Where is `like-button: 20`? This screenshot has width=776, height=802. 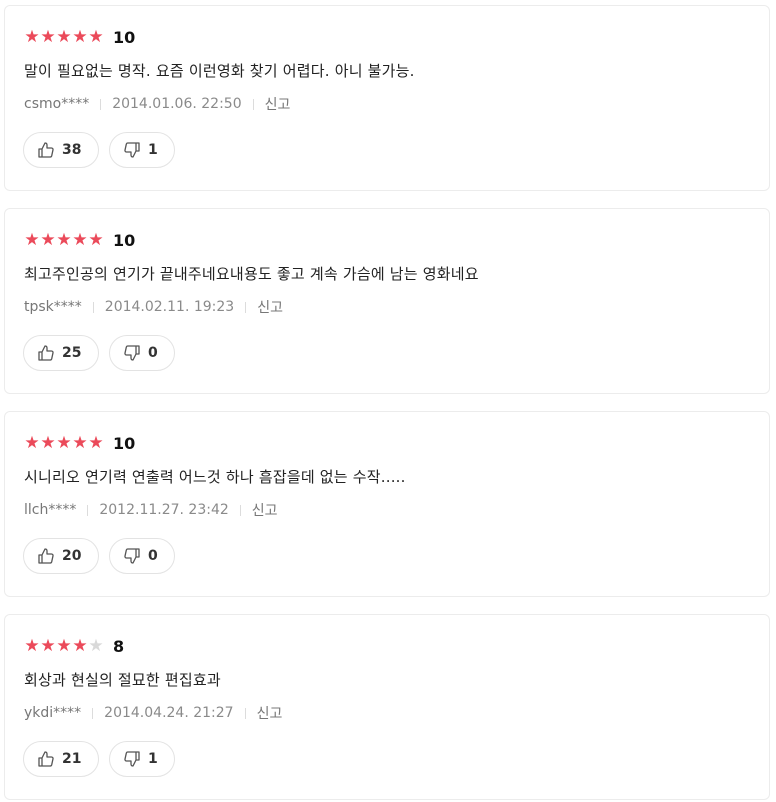 like-button: 20 is located at coordinates (61, 556).